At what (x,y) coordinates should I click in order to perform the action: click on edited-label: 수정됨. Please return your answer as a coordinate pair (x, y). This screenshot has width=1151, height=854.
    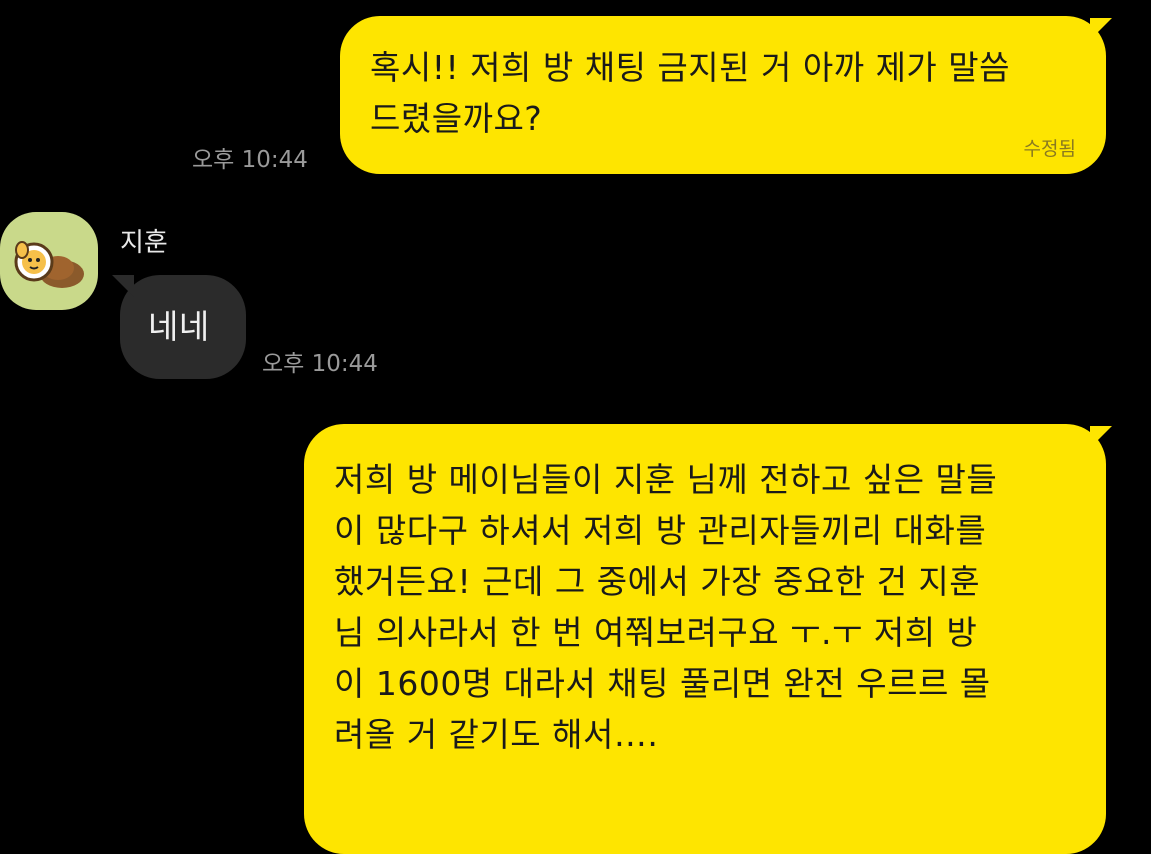
    Looking at the image, I should click on (1049, 149).